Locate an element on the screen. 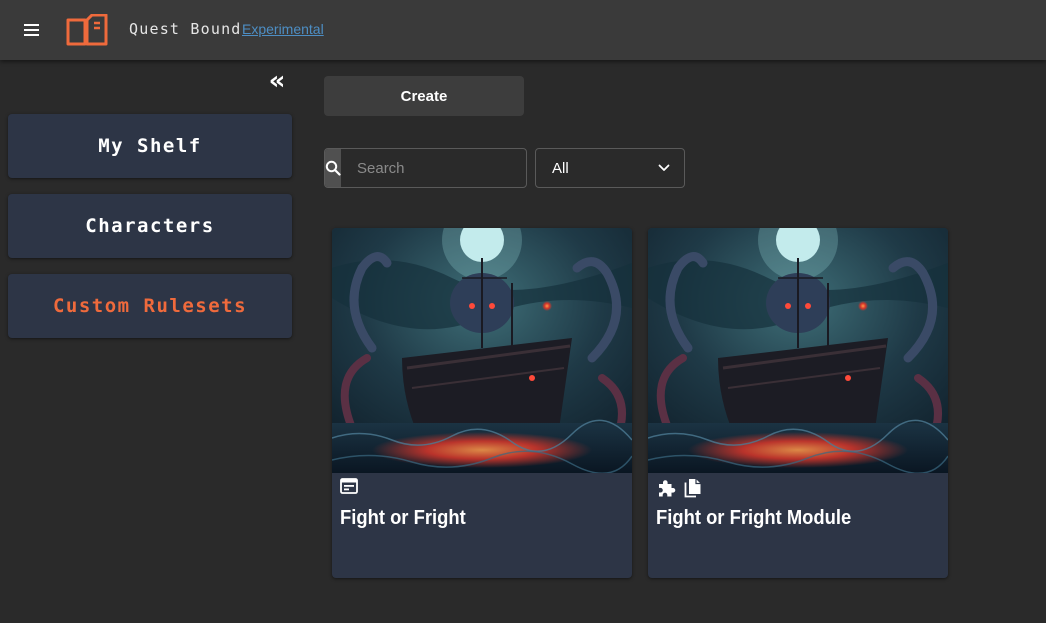  collapse-sidebar-icon: « is located at coordinates (277, 81).